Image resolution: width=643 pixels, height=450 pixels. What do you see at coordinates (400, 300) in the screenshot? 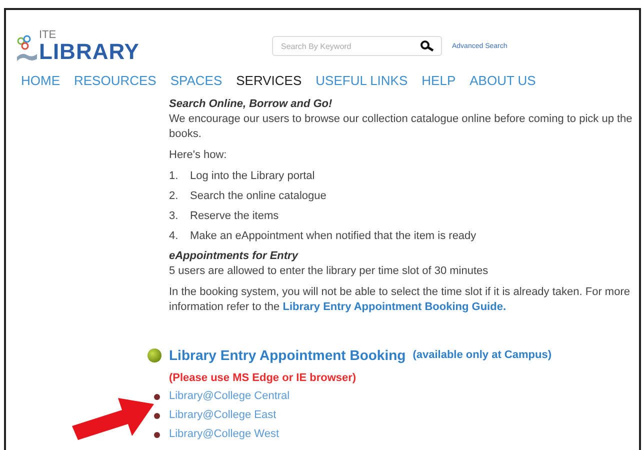
I see `booking-paragraph: In the booking system, you will not be able to select the time slot if it is already taken. For more information refer to the Library Entry Appointment Booking Guide.` at bounding box center [400, 300].